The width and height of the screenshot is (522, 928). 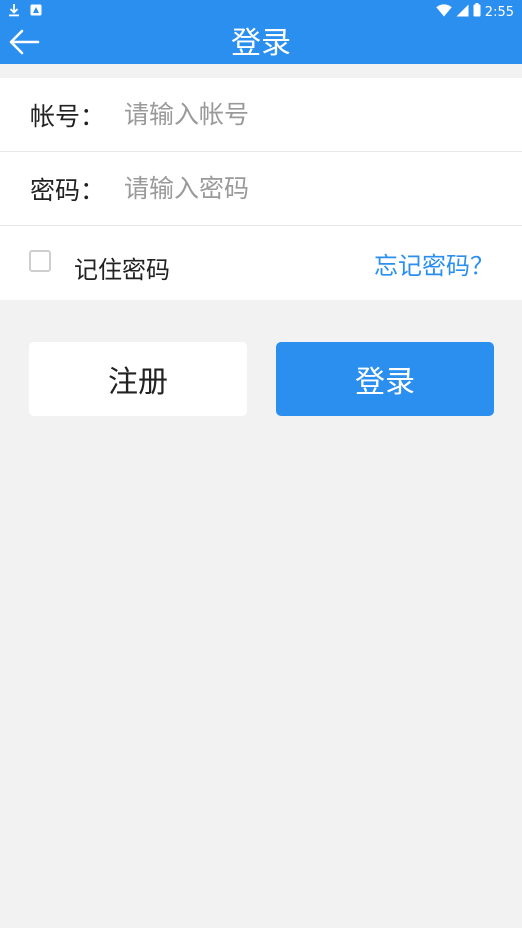 I want to click on register-button: 注册, so click(x=138, y=379).